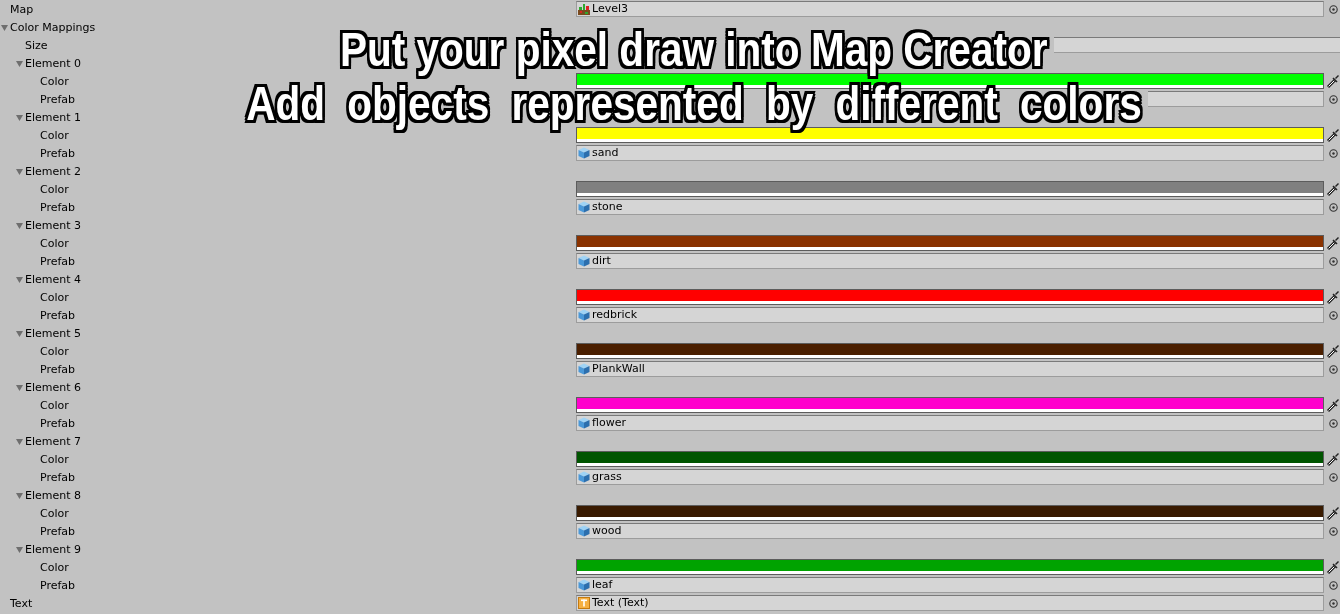  What do you see at coordinates (584, 603) in the screenshot?
I see `letter-t-icon` at bounding box center [584, 603].